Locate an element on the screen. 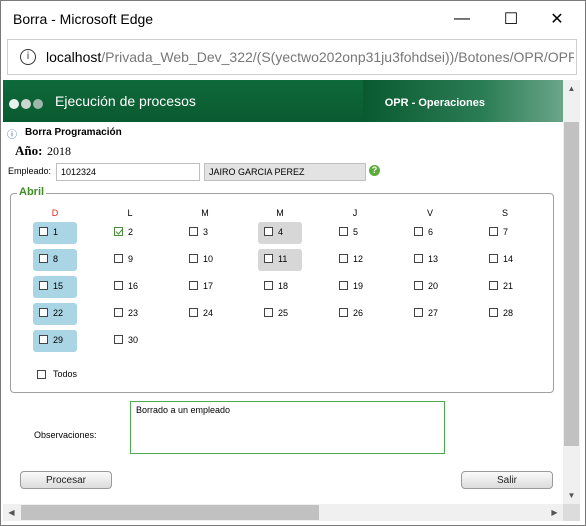 The width and height of the screenshot is (586, 526). info-icon: i is located at coordinates (28, 57).